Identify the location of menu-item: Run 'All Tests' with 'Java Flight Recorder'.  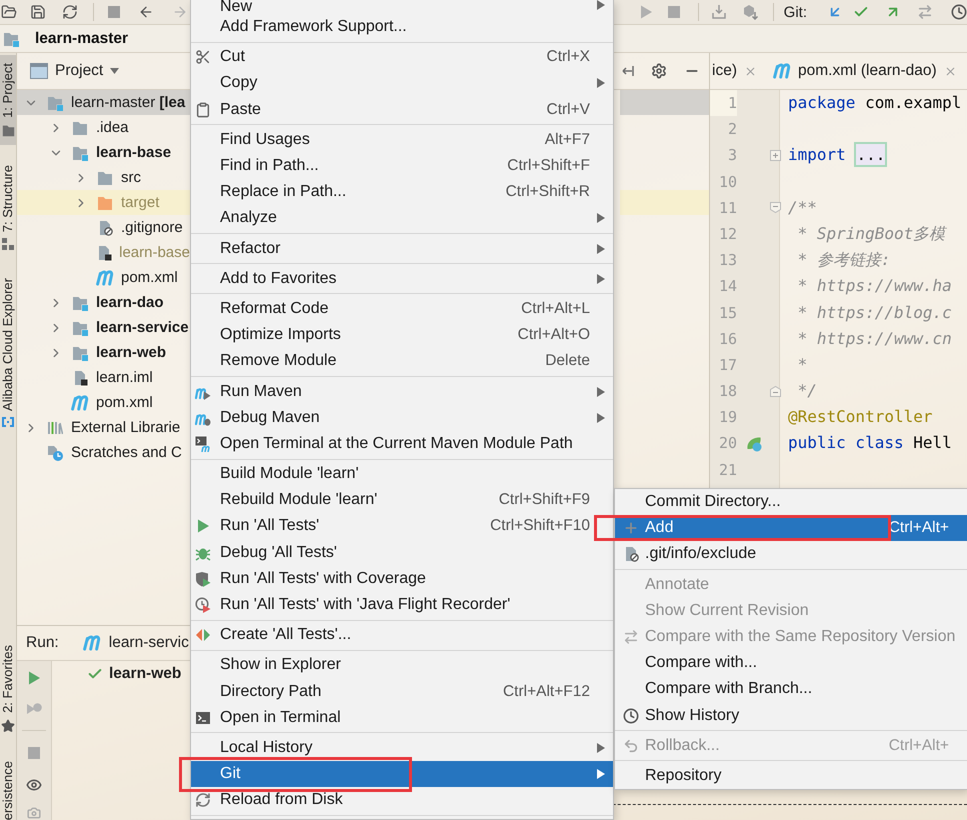
(402, 605).